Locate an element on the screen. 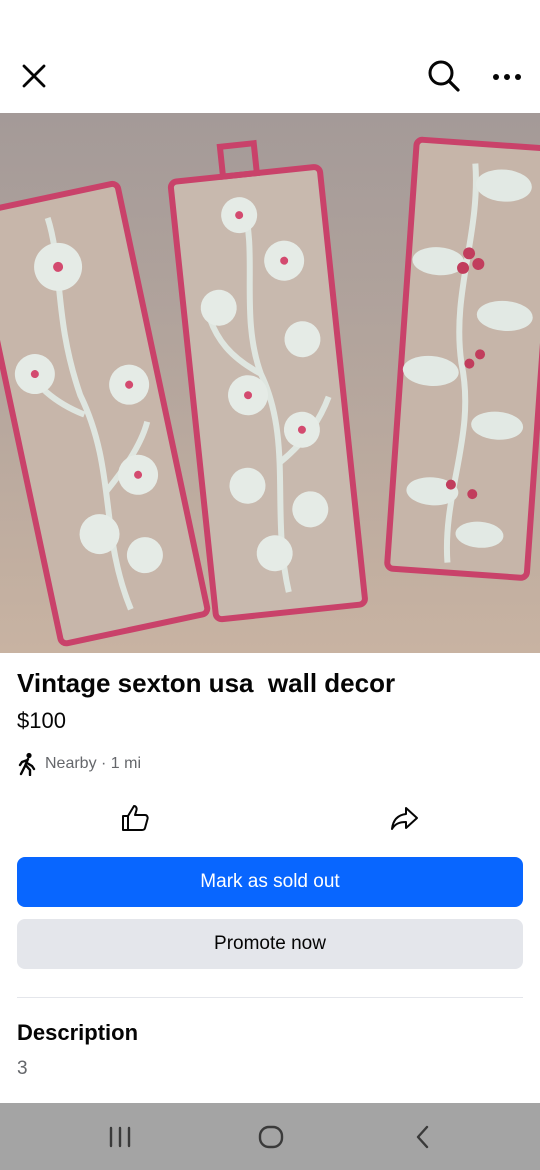 The width and height of the screenshot is (540, 1170). search-icon is located at coordinates (444, 76).